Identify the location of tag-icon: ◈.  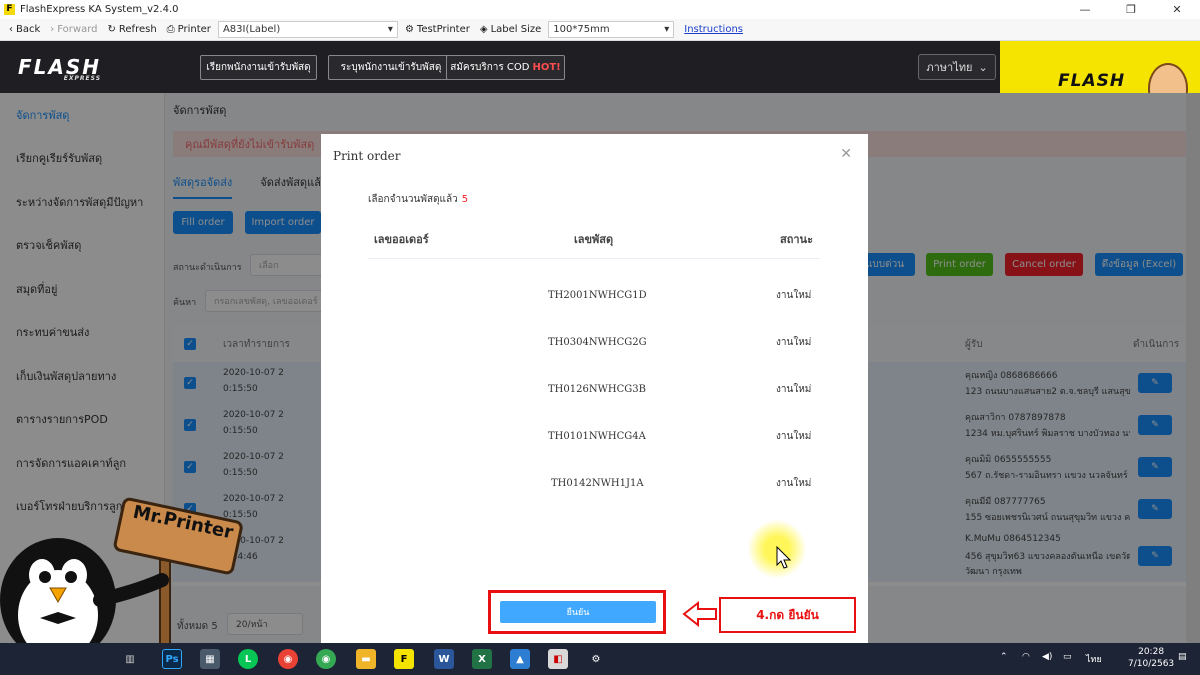
(483, 29).